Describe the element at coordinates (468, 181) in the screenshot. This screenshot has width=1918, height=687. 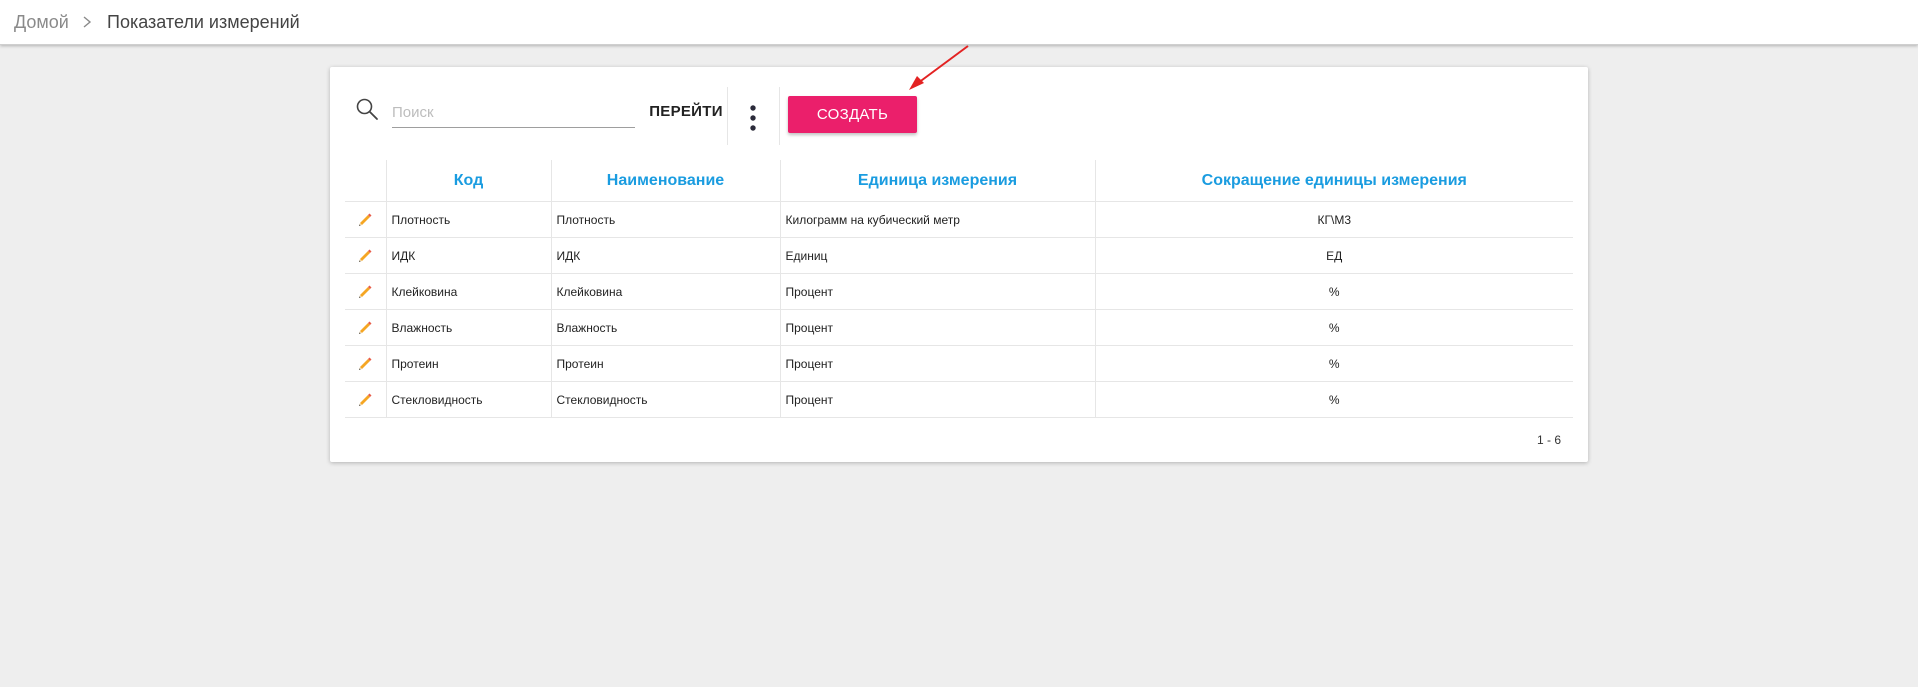
I see `column-header-code: Код` at that location.